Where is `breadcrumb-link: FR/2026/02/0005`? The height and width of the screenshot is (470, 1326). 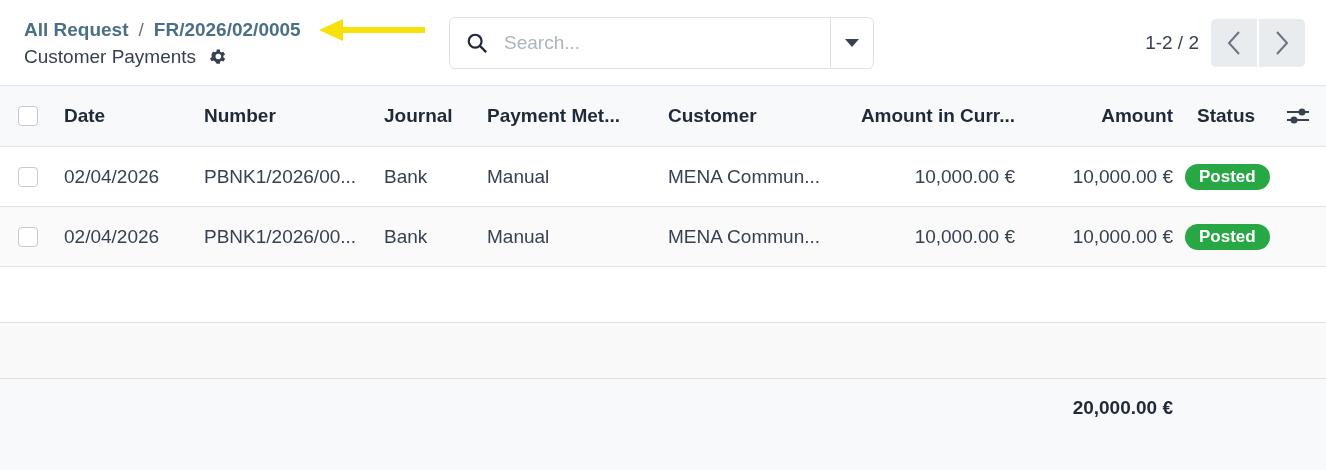
breadcrumb-link: FR/2026/02/0005 is located at coordinates (227, 29).